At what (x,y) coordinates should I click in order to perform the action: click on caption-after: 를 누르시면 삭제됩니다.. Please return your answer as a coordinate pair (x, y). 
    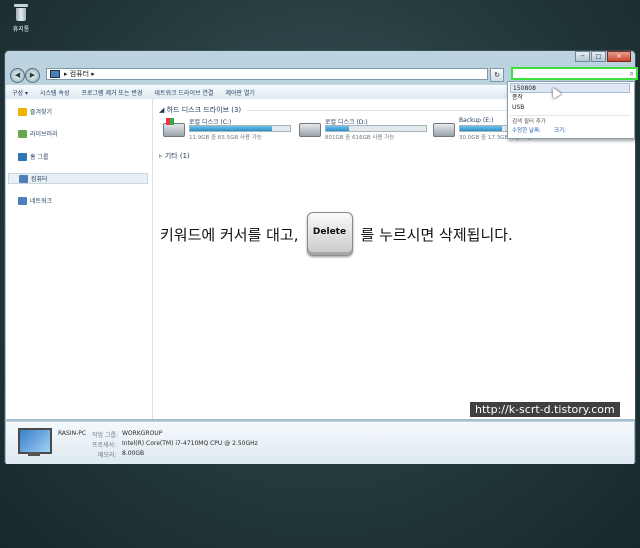
    Looking at the image, I should click on (436, 234).